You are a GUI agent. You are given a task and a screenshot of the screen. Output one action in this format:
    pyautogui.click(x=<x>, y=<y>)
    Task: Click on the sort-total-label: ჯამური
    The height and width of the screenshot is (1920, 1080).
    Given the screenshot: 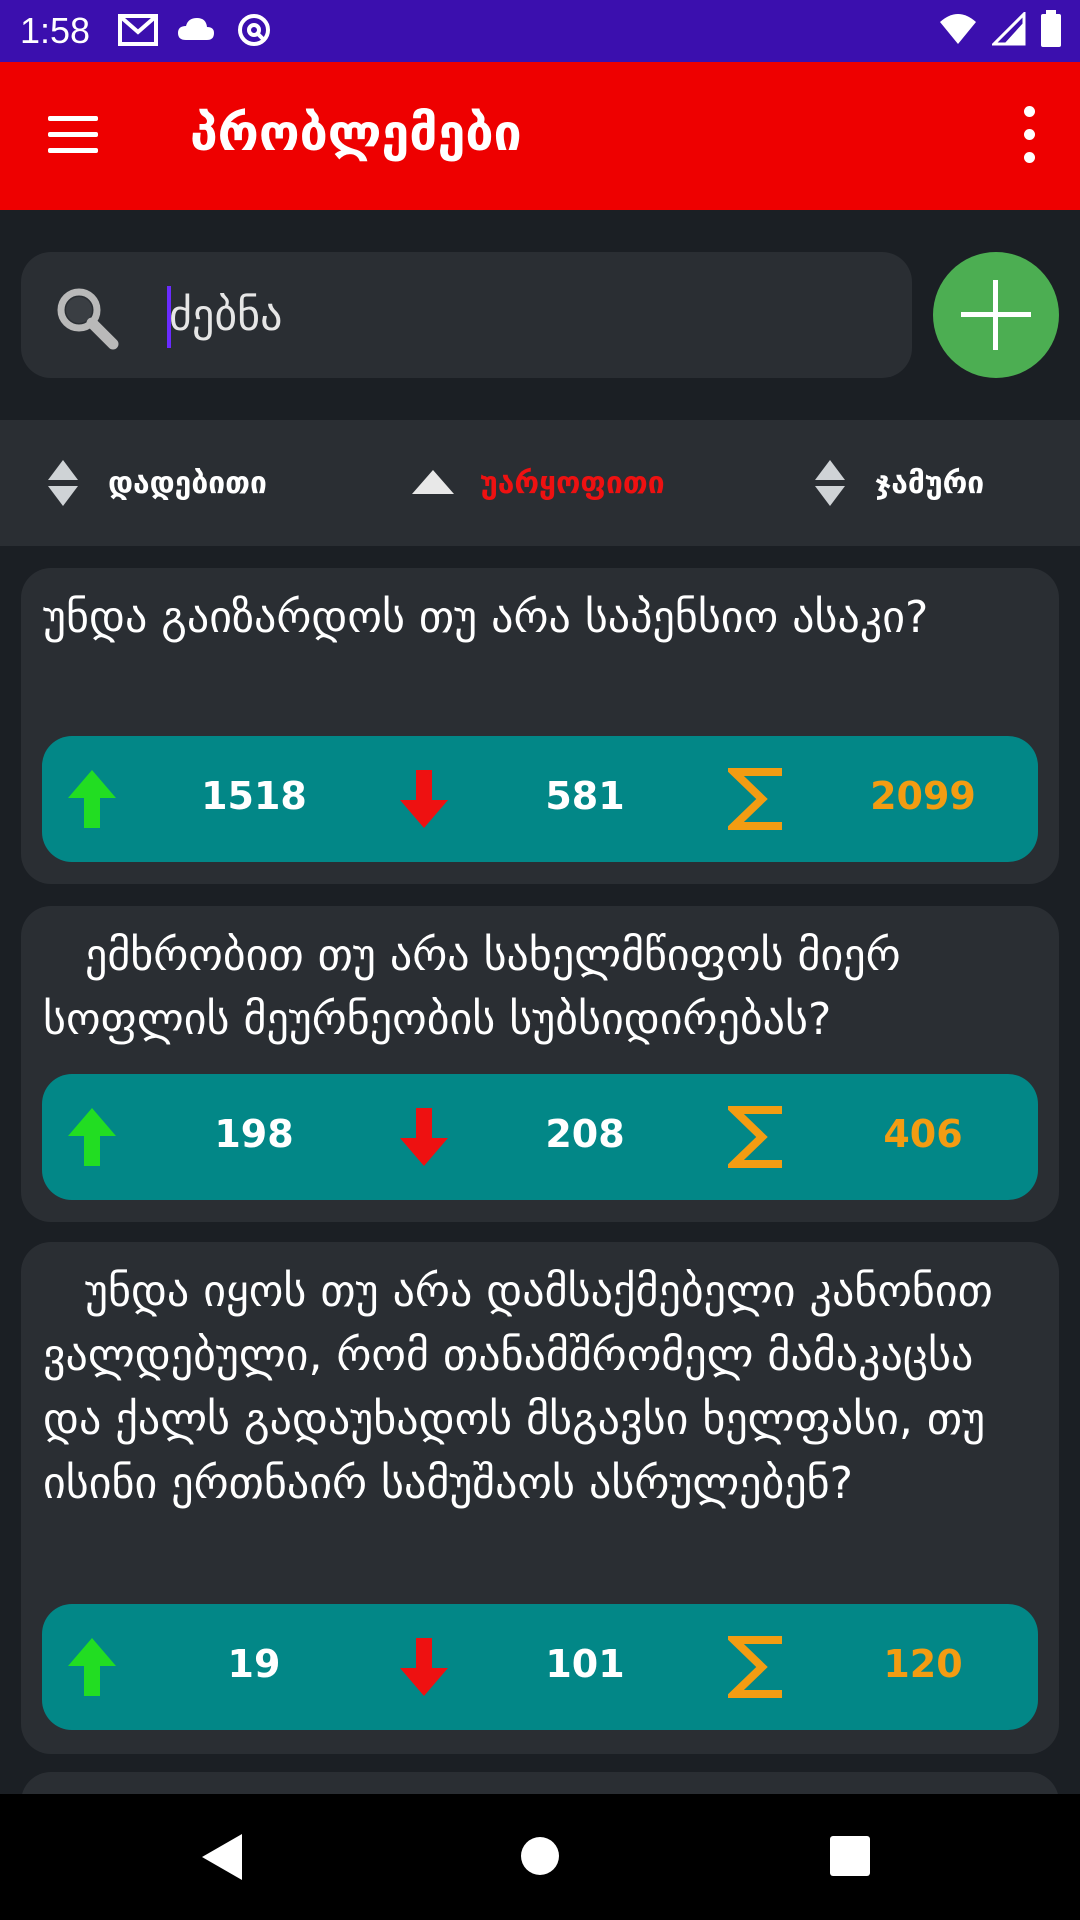 What is the action you would take?
    pyautogui.click(x=930, y=483)
    